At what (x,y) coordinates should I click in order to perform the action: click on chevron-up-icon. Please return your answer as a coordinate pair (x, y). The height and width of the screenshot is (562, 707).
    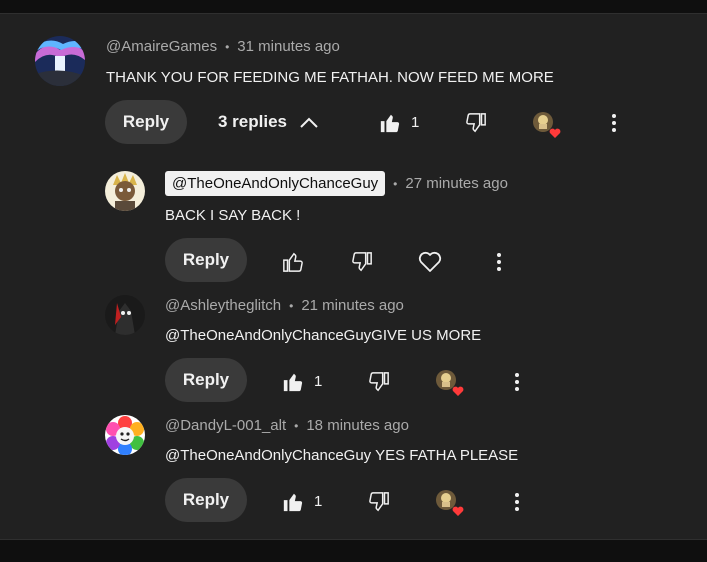
    Looking at the image, I should click on (309, 122).